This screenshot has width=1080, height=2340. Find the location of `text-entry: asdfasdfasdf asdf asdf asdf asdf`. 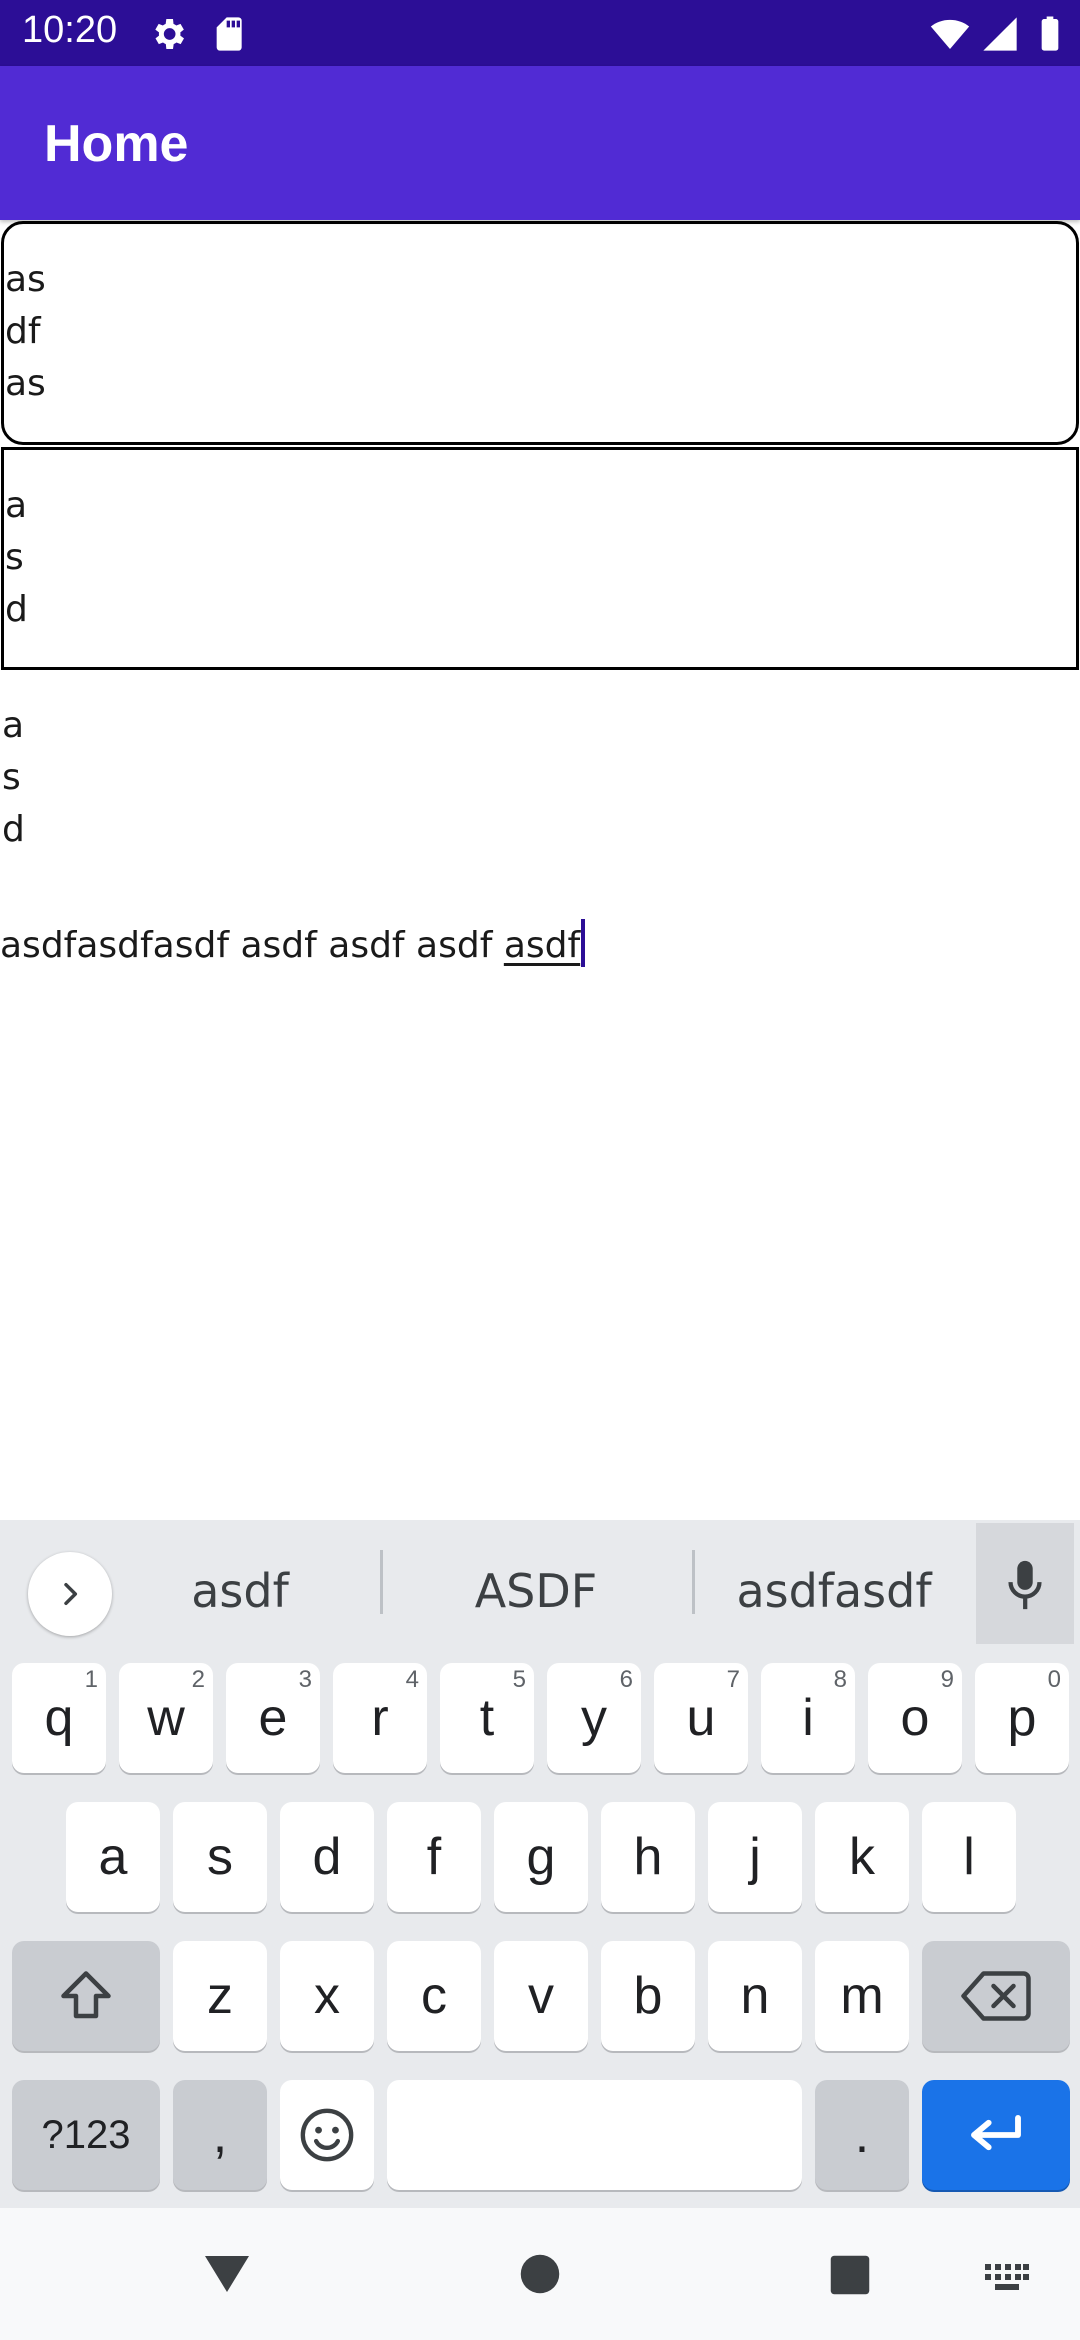

text-entry: asdfasdfasdf asdf asdf asdf asdf is located at coordinates (540, 948).